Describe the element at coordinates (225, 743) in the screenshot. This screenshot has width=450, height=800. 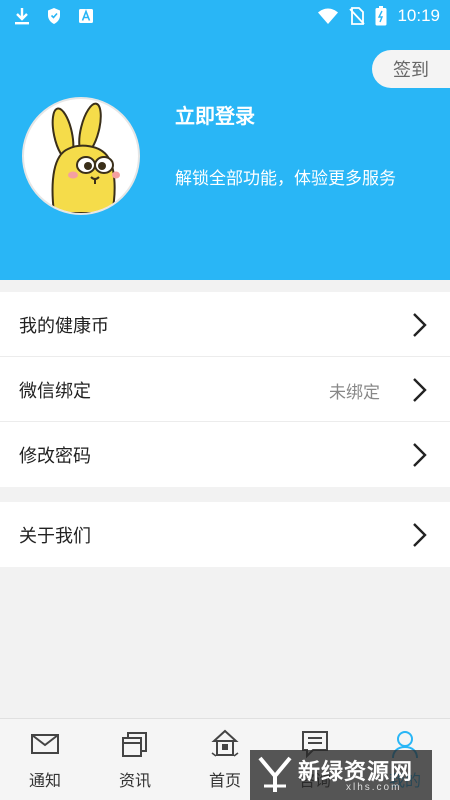
I see `home-icon` at that location.